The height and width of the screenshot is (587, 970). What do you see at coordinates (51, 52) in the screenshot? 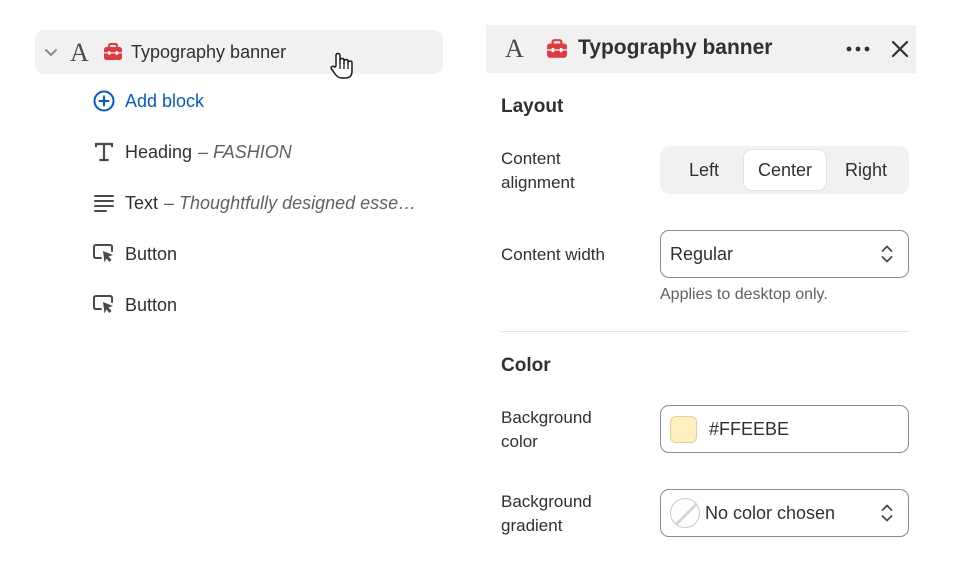
I see `chevron-down-icon` at bounding box center [51, 52].